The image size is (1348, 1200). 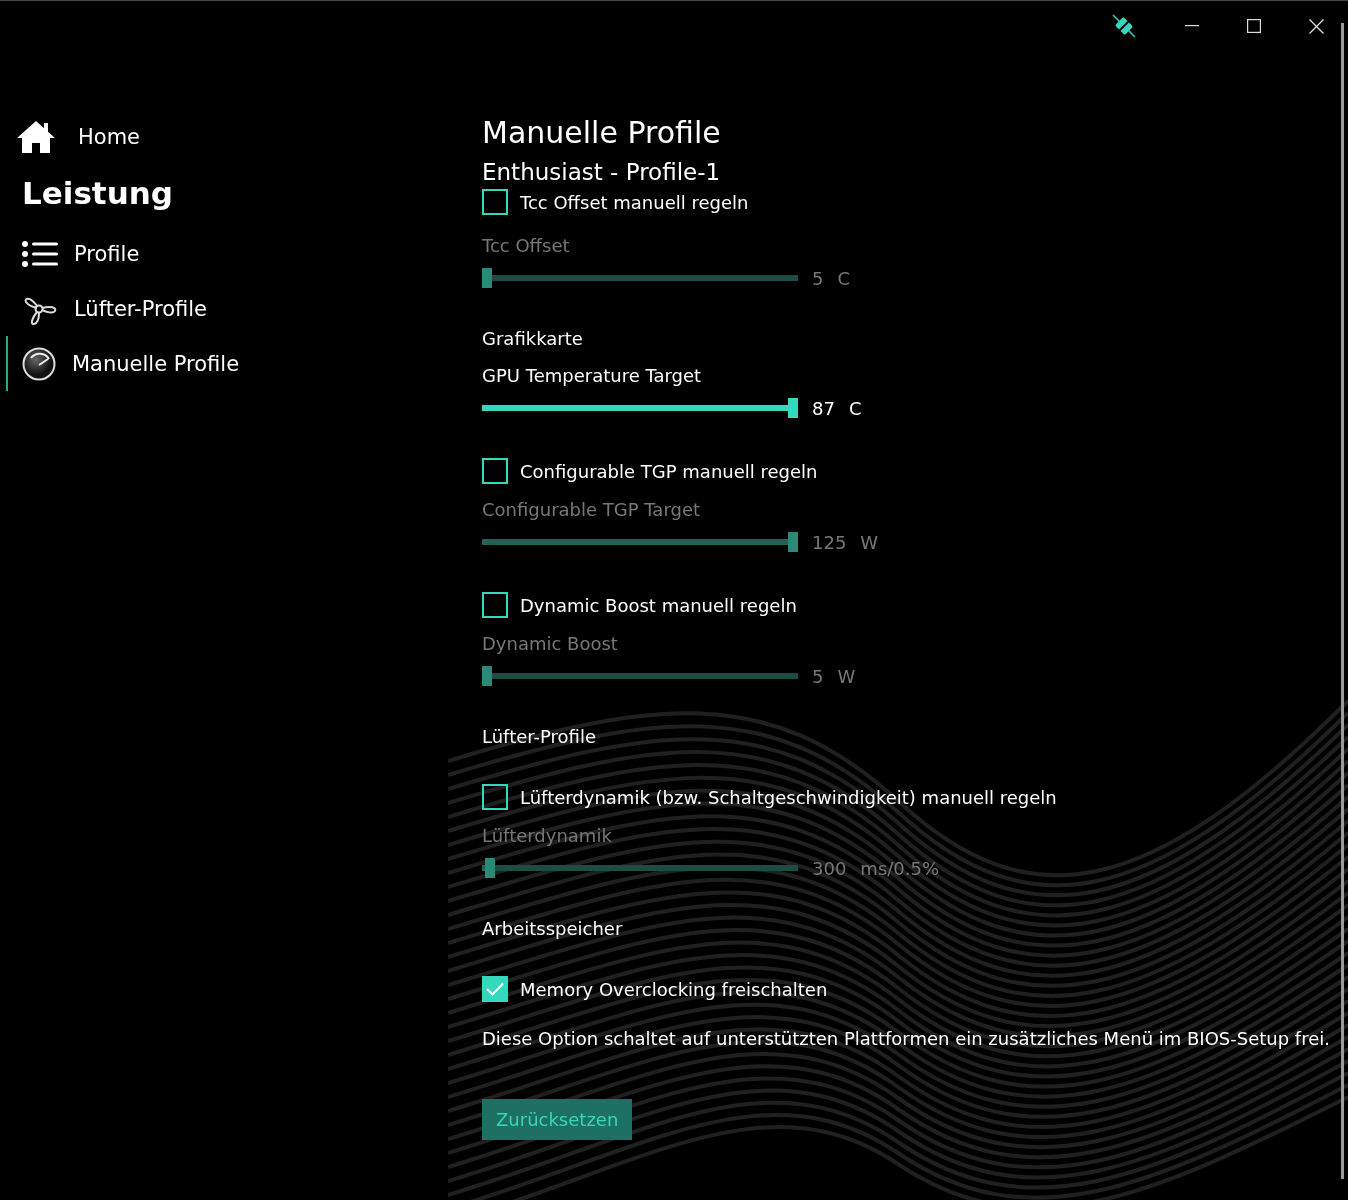 I want to click on maximize-icon, so click(x=1254, y=26).